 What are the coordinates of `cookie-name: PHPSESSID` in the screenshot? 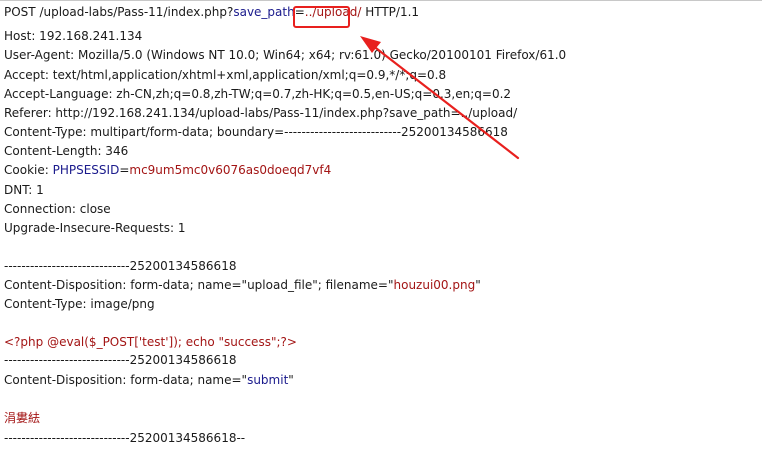 It's located at (86, 170).